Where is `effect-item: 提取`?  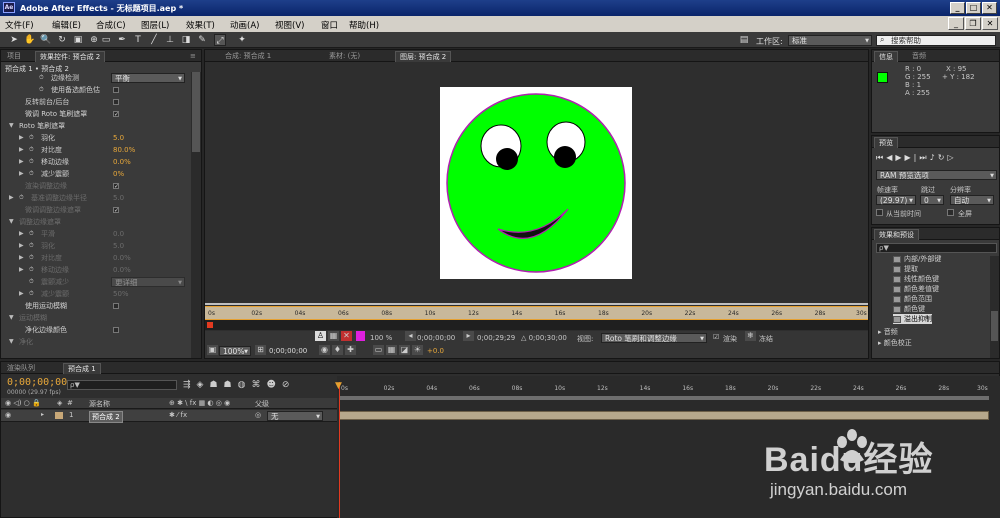 effect-item: 提取 is located at coordinates (905, 269).